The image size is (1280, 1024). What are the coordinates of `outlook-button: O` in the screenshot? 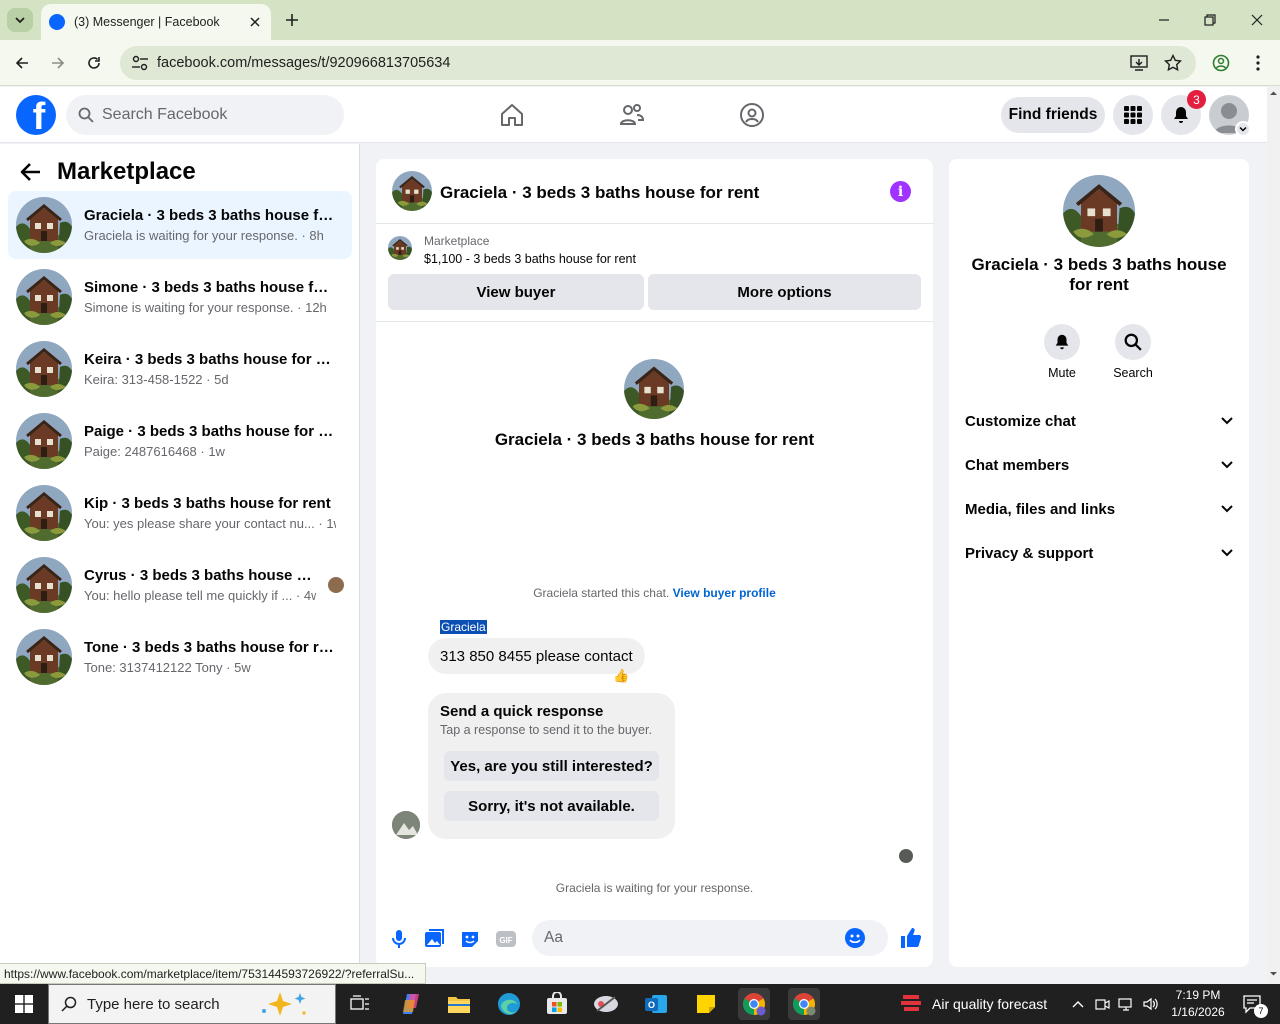 It's located at (656, 1004).